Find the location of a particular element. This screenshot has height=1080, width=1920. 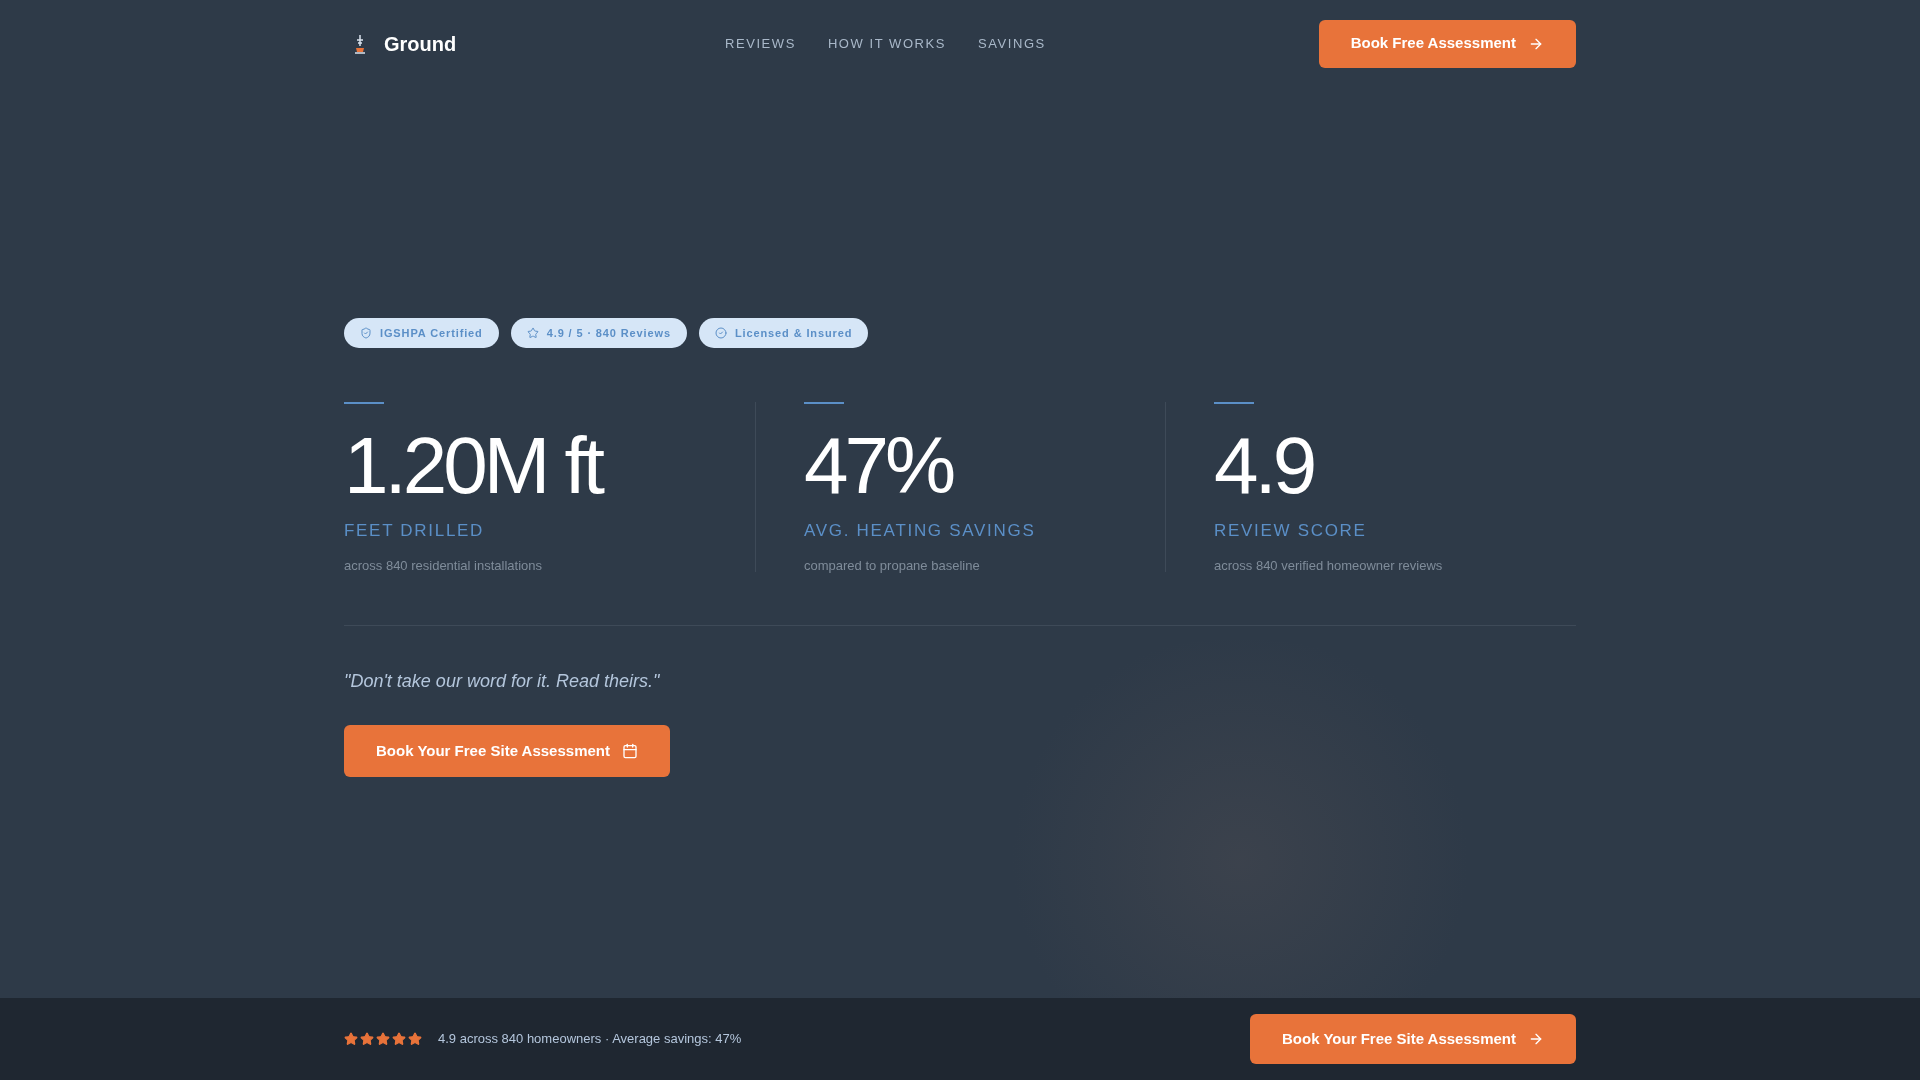

drill-rig-icon is located at coordinates (360, 43).